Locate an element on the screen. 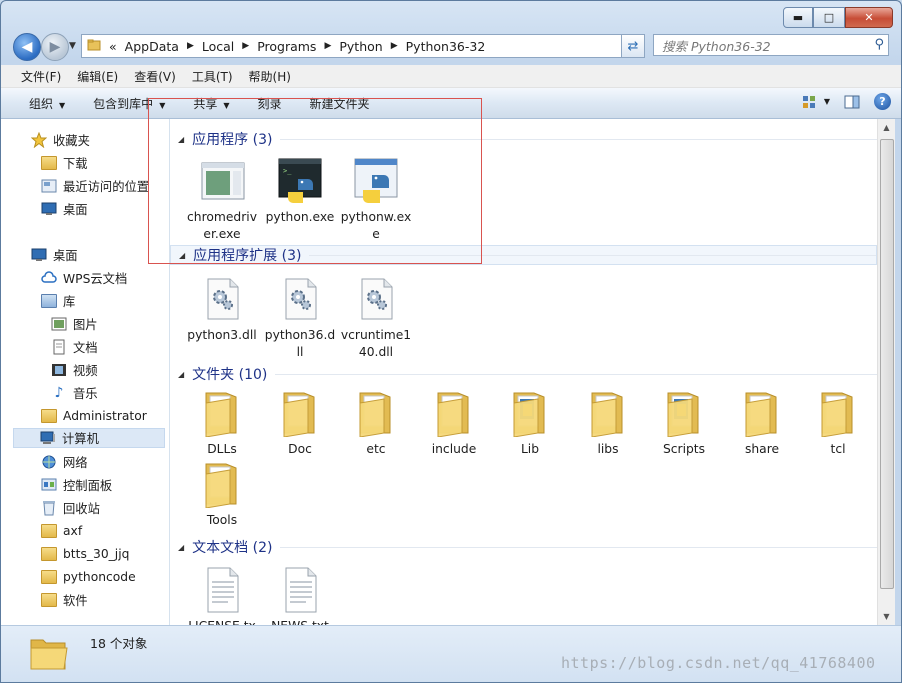 Image resolution: width=902 pixels, height=683 pixels. folder-item: Lib is located at coordinates (530, 423).